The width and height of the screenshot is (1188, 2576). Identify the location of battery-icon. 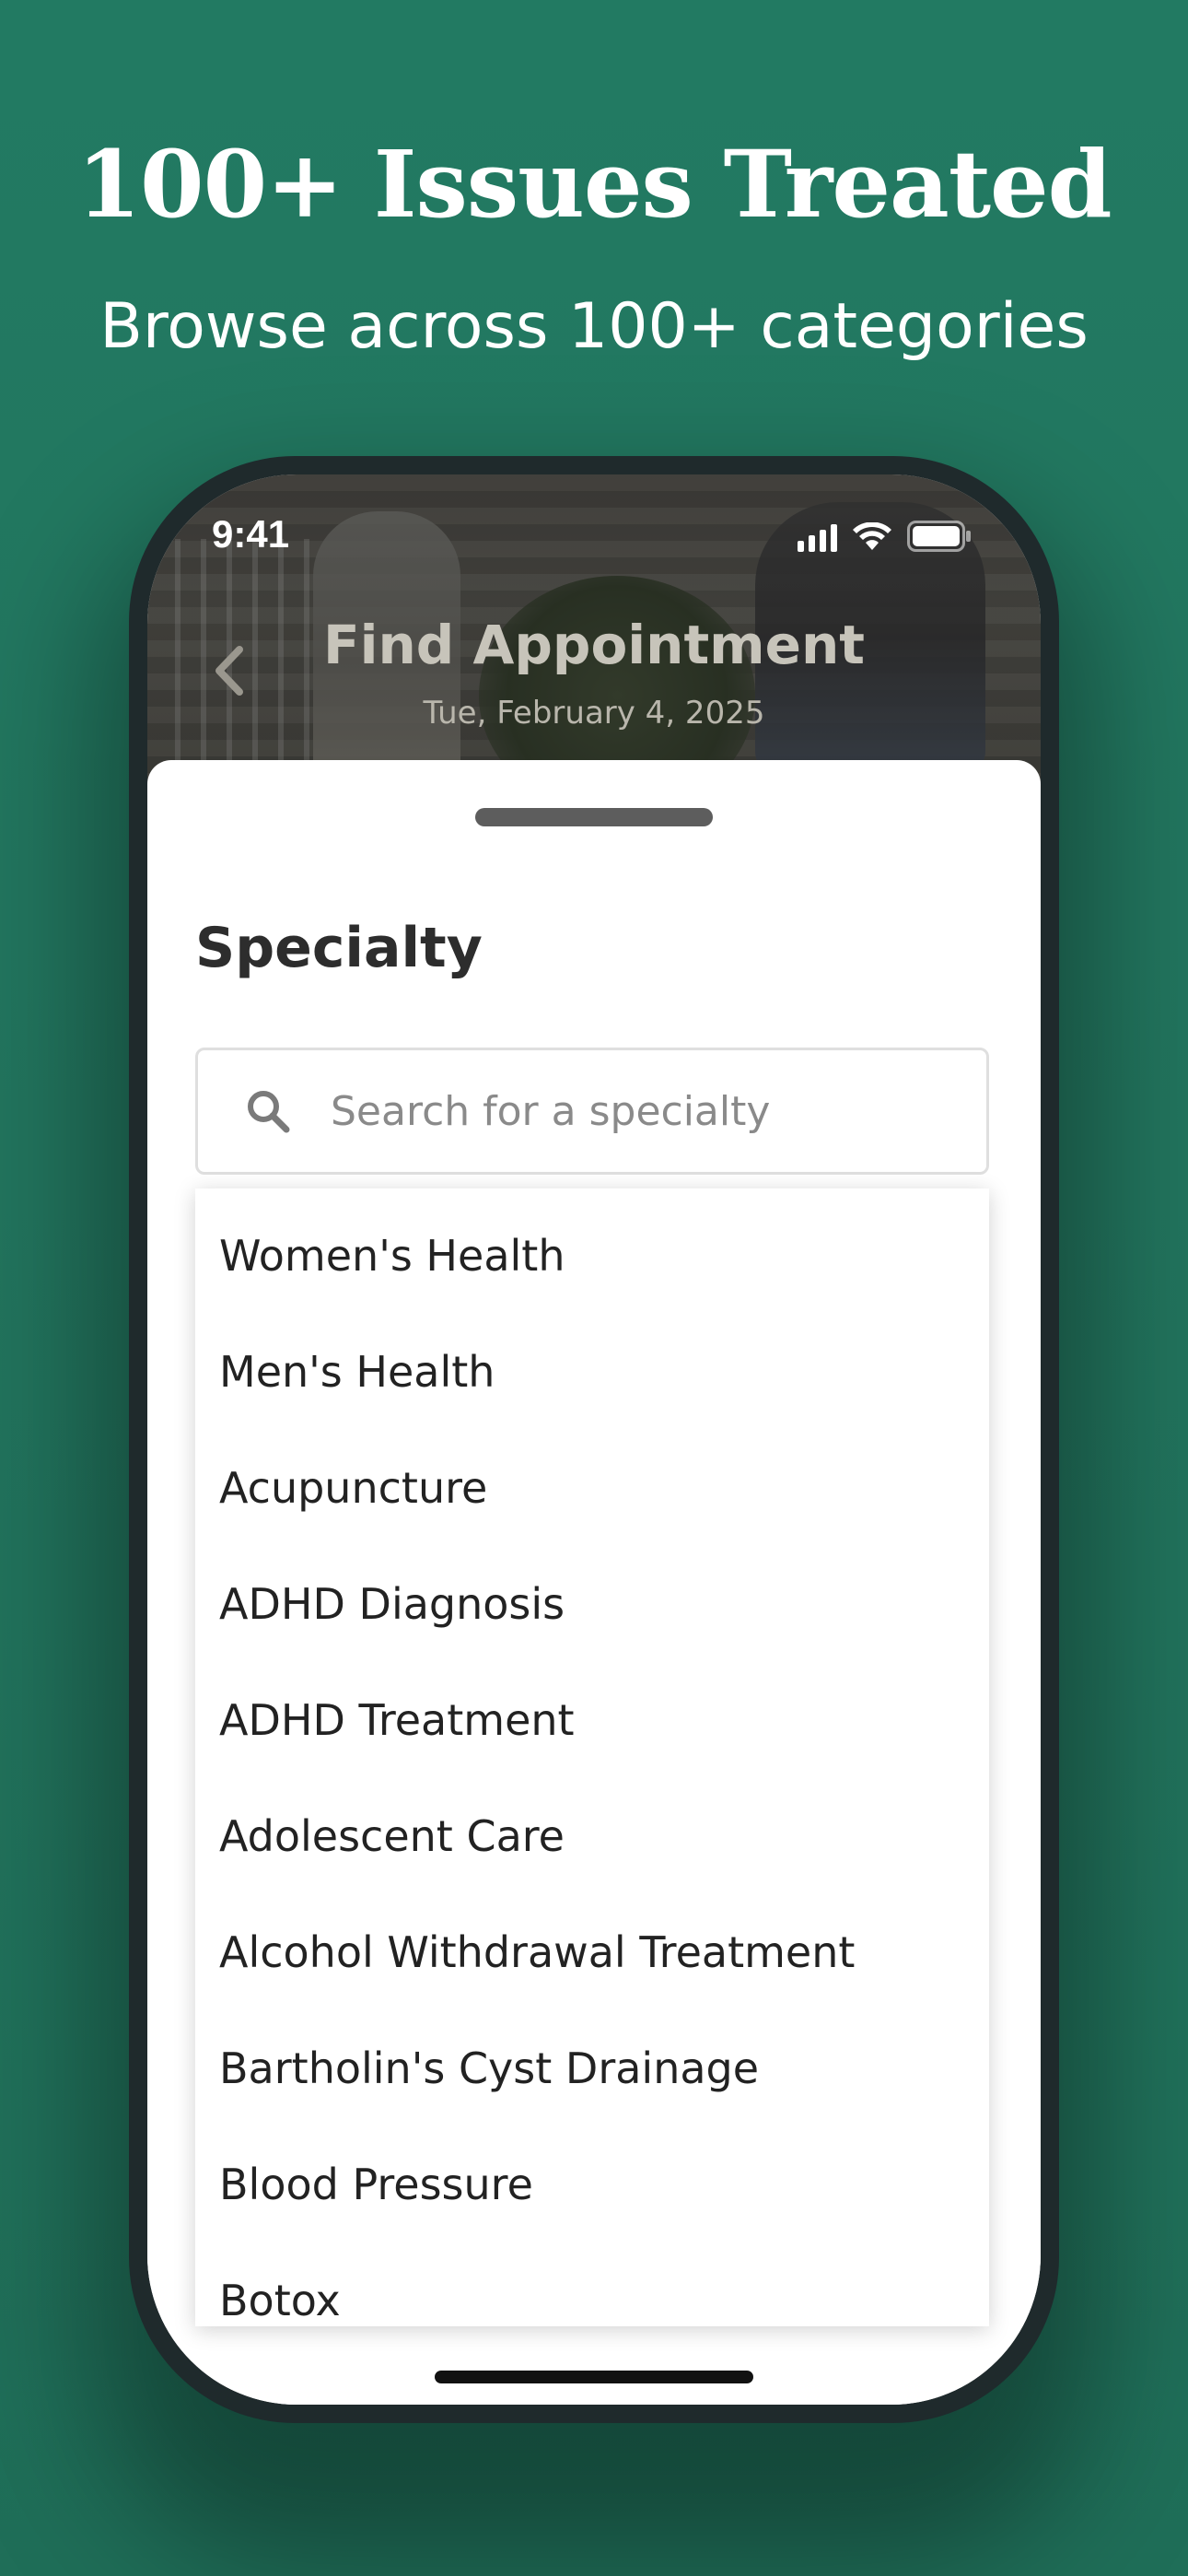
(939, 536).